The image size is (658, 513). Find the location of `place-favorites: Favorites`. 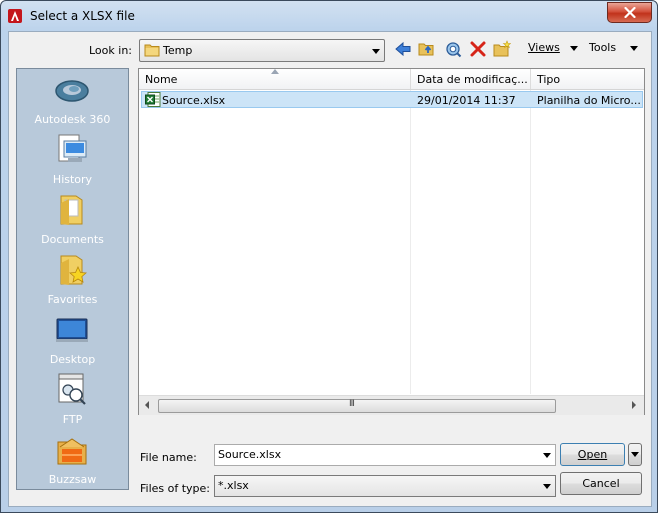

place-favorites: Favorites is located at coordinates (72, 279).